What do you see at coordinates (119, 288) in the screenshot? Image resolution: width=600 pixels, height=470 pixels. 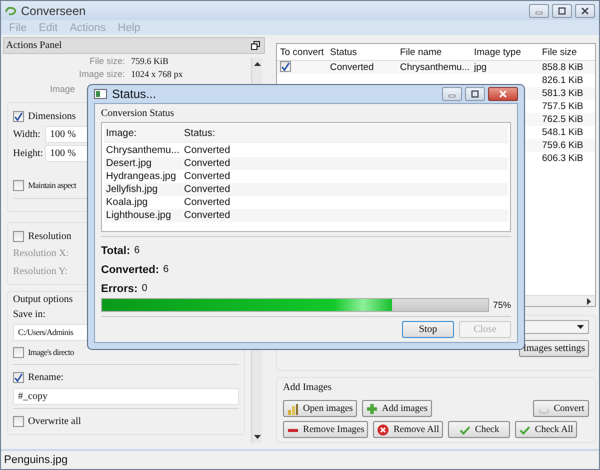 I see `stat-label: Errors:` at bounding box center [119, 288].